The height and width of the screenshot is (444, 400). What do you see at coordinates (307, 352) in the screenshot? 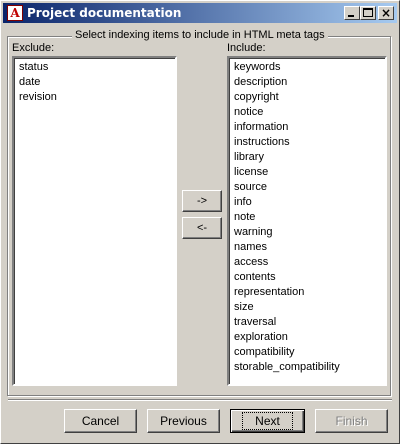
I see `list-item: compatibility` at bounding box center [307, 352].